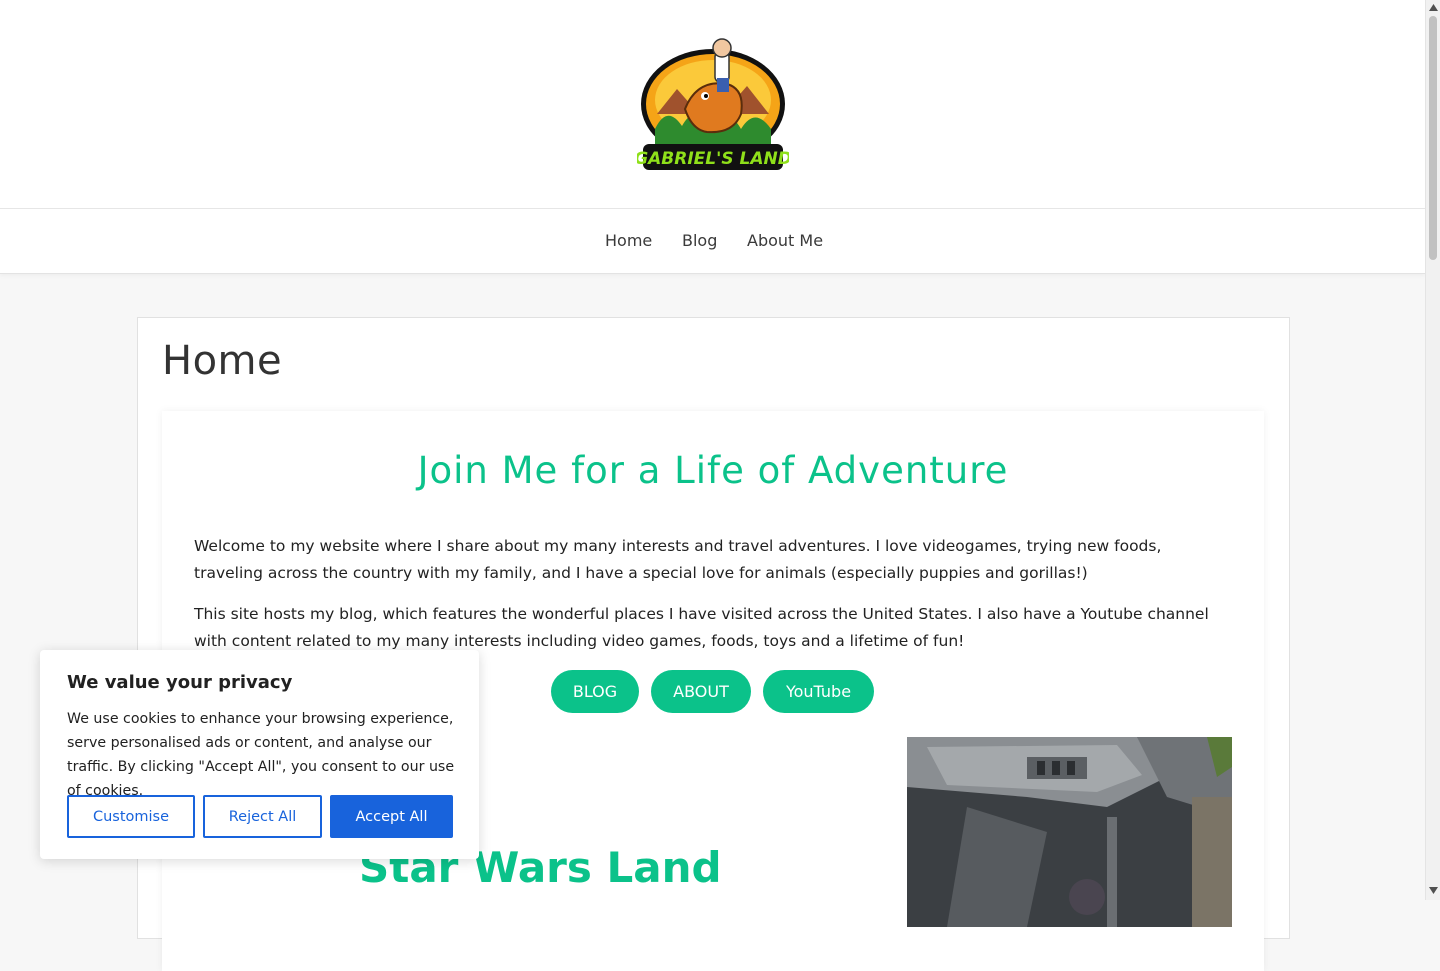 The height and width of the screenshot is (971, 1440). I want to click on page-title: Home, so click(222, 361).